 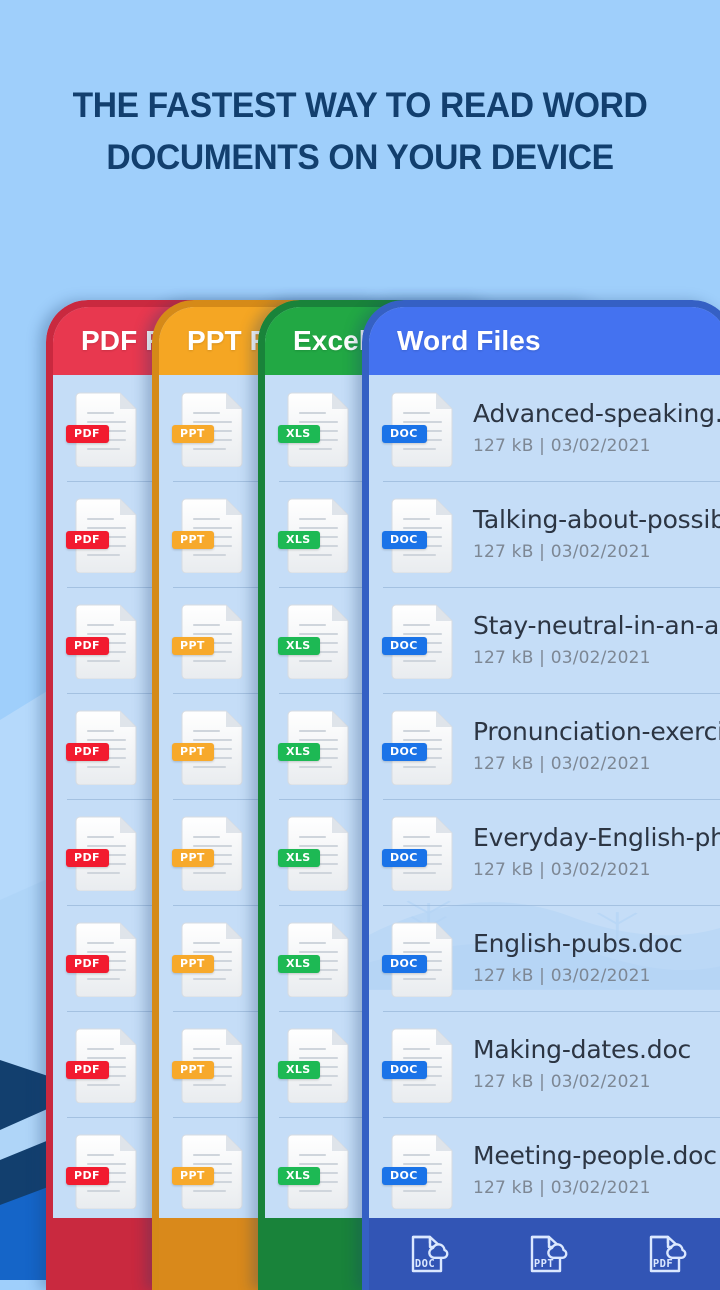 What do you see at coordinates (596, 731) in the screenshot?
I see `file-name: Pronunciation-exercise.doc` at bounding box center [596, 731].